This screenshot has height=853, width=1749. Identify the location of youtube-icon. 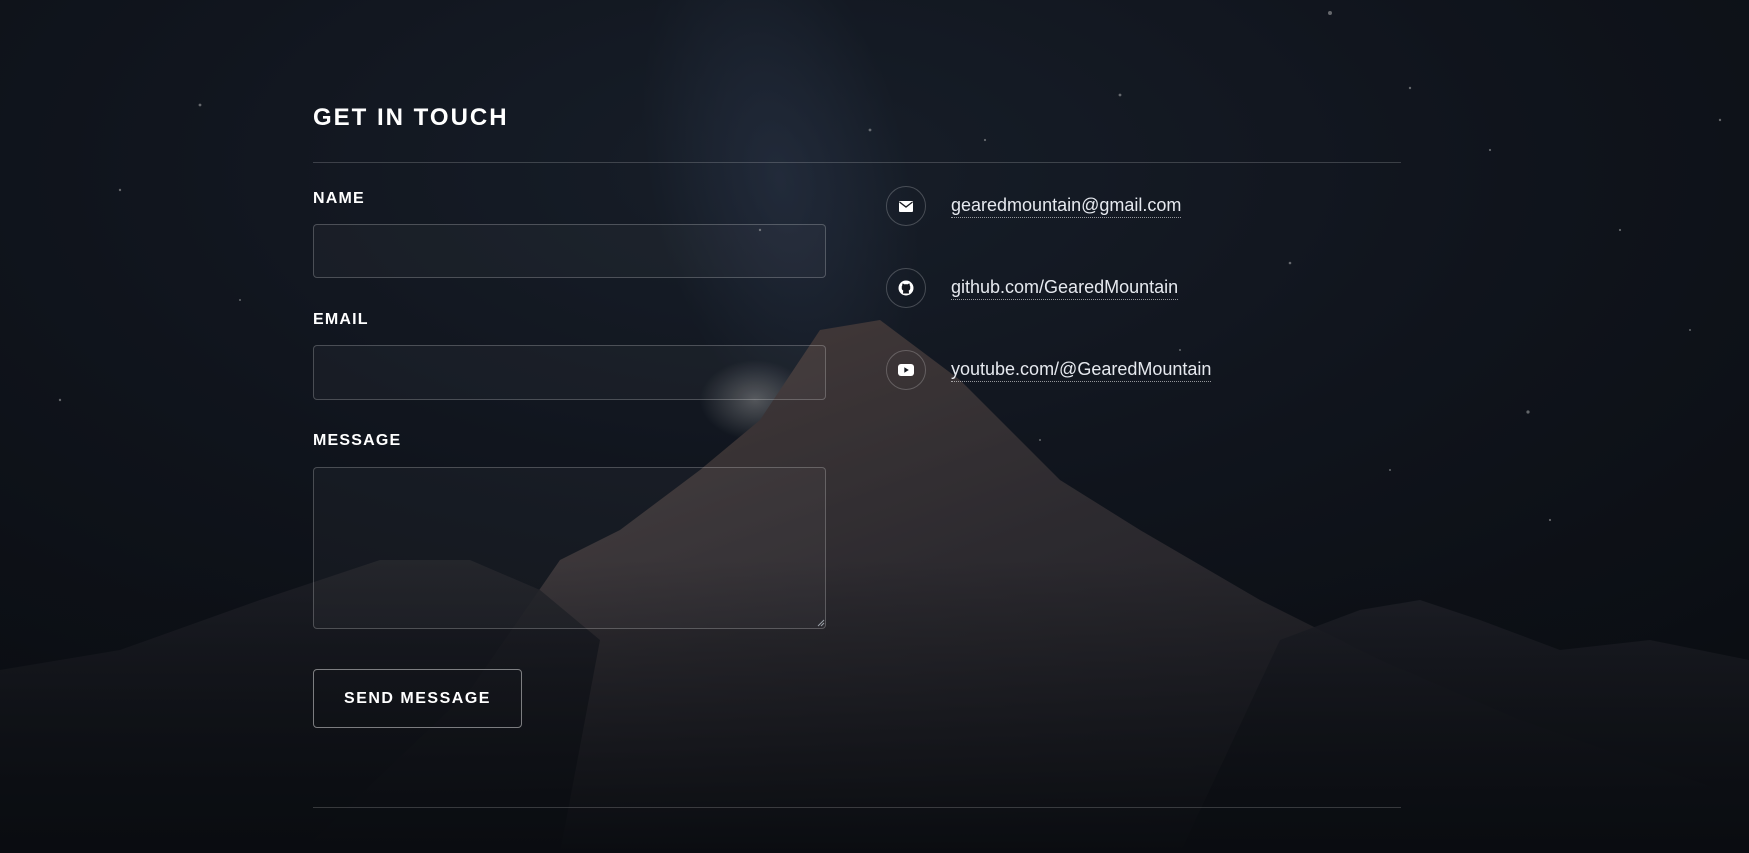
(906, 370).